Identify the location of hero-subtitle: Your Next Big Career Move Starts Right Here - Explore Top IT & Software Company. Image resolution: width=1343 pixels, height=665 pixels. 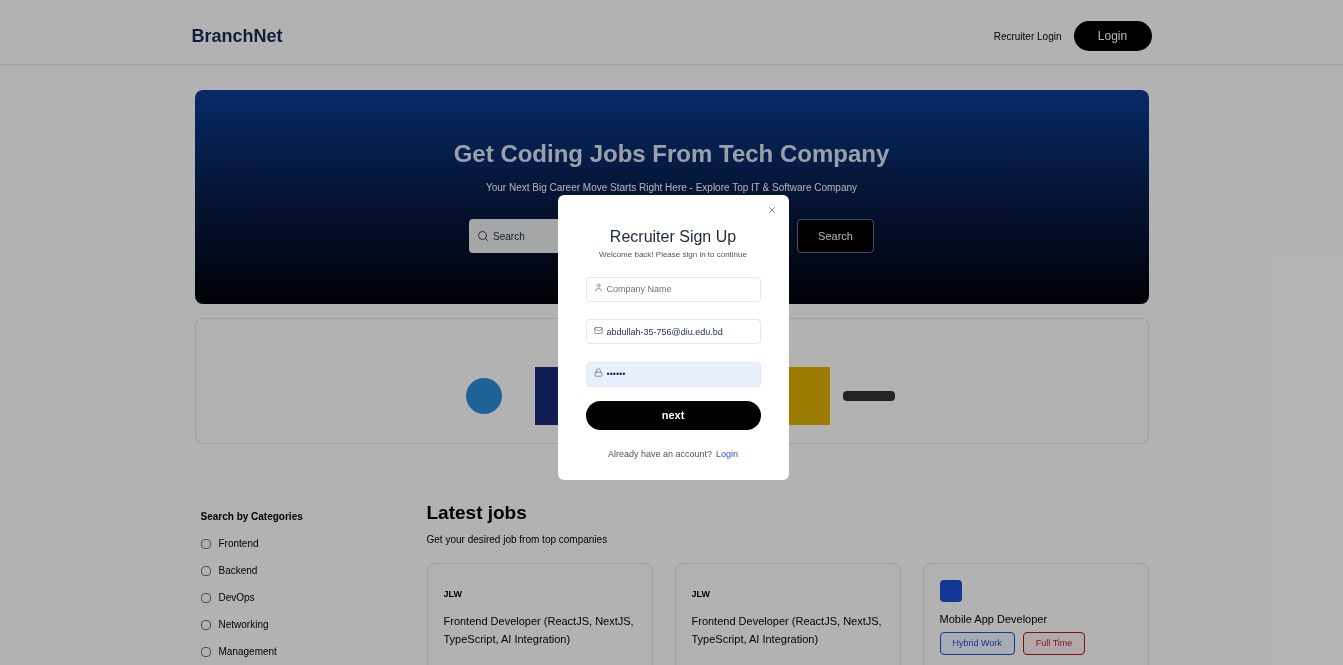
(671, 188).